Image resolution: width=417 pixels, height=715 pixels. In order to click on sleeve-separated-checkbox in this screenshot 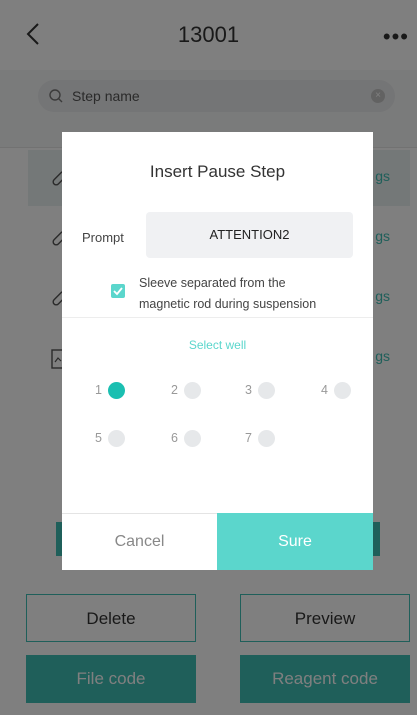, I will do `click(118, 291)`.